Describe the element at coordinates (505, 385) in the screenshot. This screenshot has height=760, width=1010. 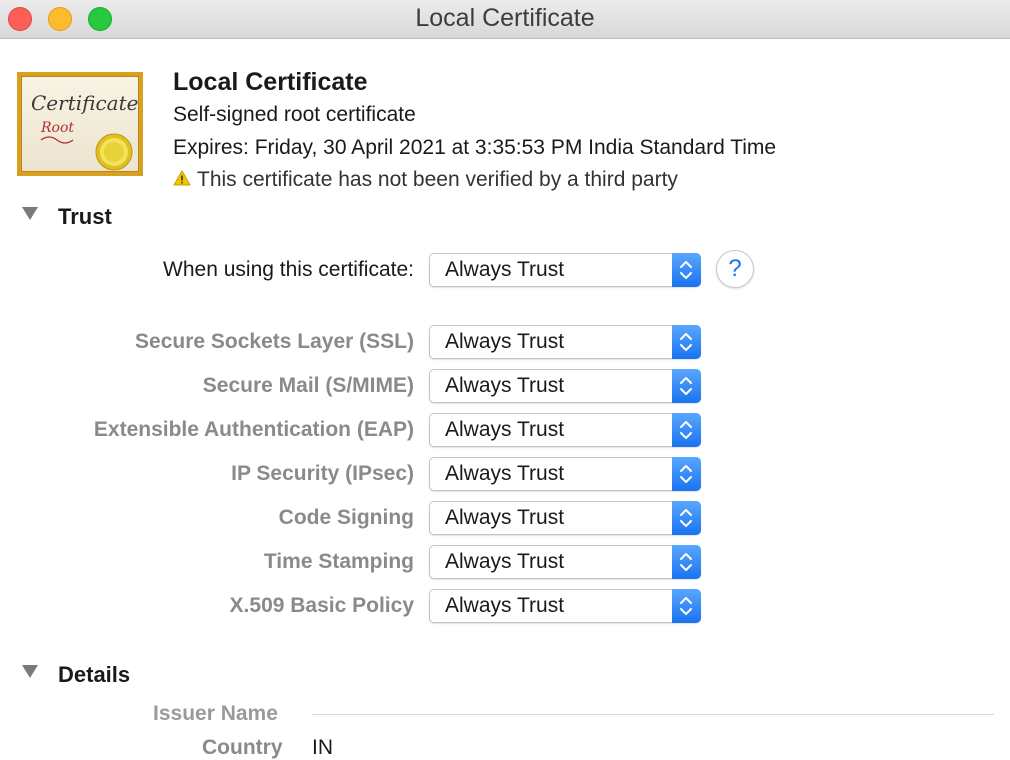
I see `smime-value: Always Trust` at that location.